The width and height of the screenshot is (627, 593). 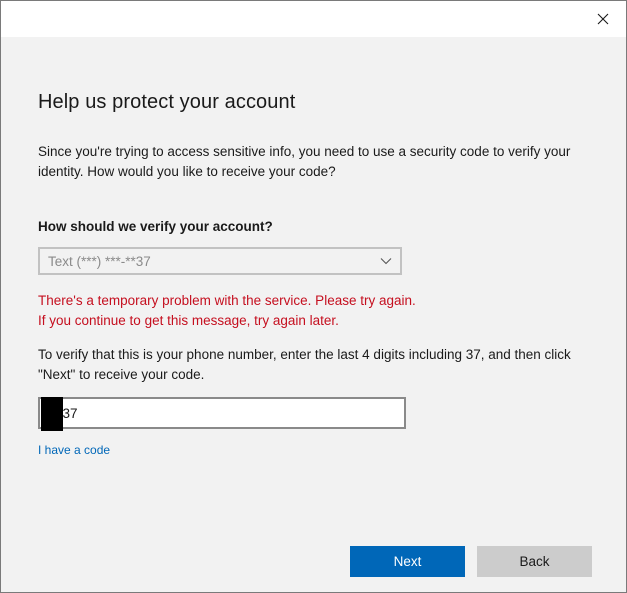 I want to click on next-button: Next, so click(x=407, y=561).